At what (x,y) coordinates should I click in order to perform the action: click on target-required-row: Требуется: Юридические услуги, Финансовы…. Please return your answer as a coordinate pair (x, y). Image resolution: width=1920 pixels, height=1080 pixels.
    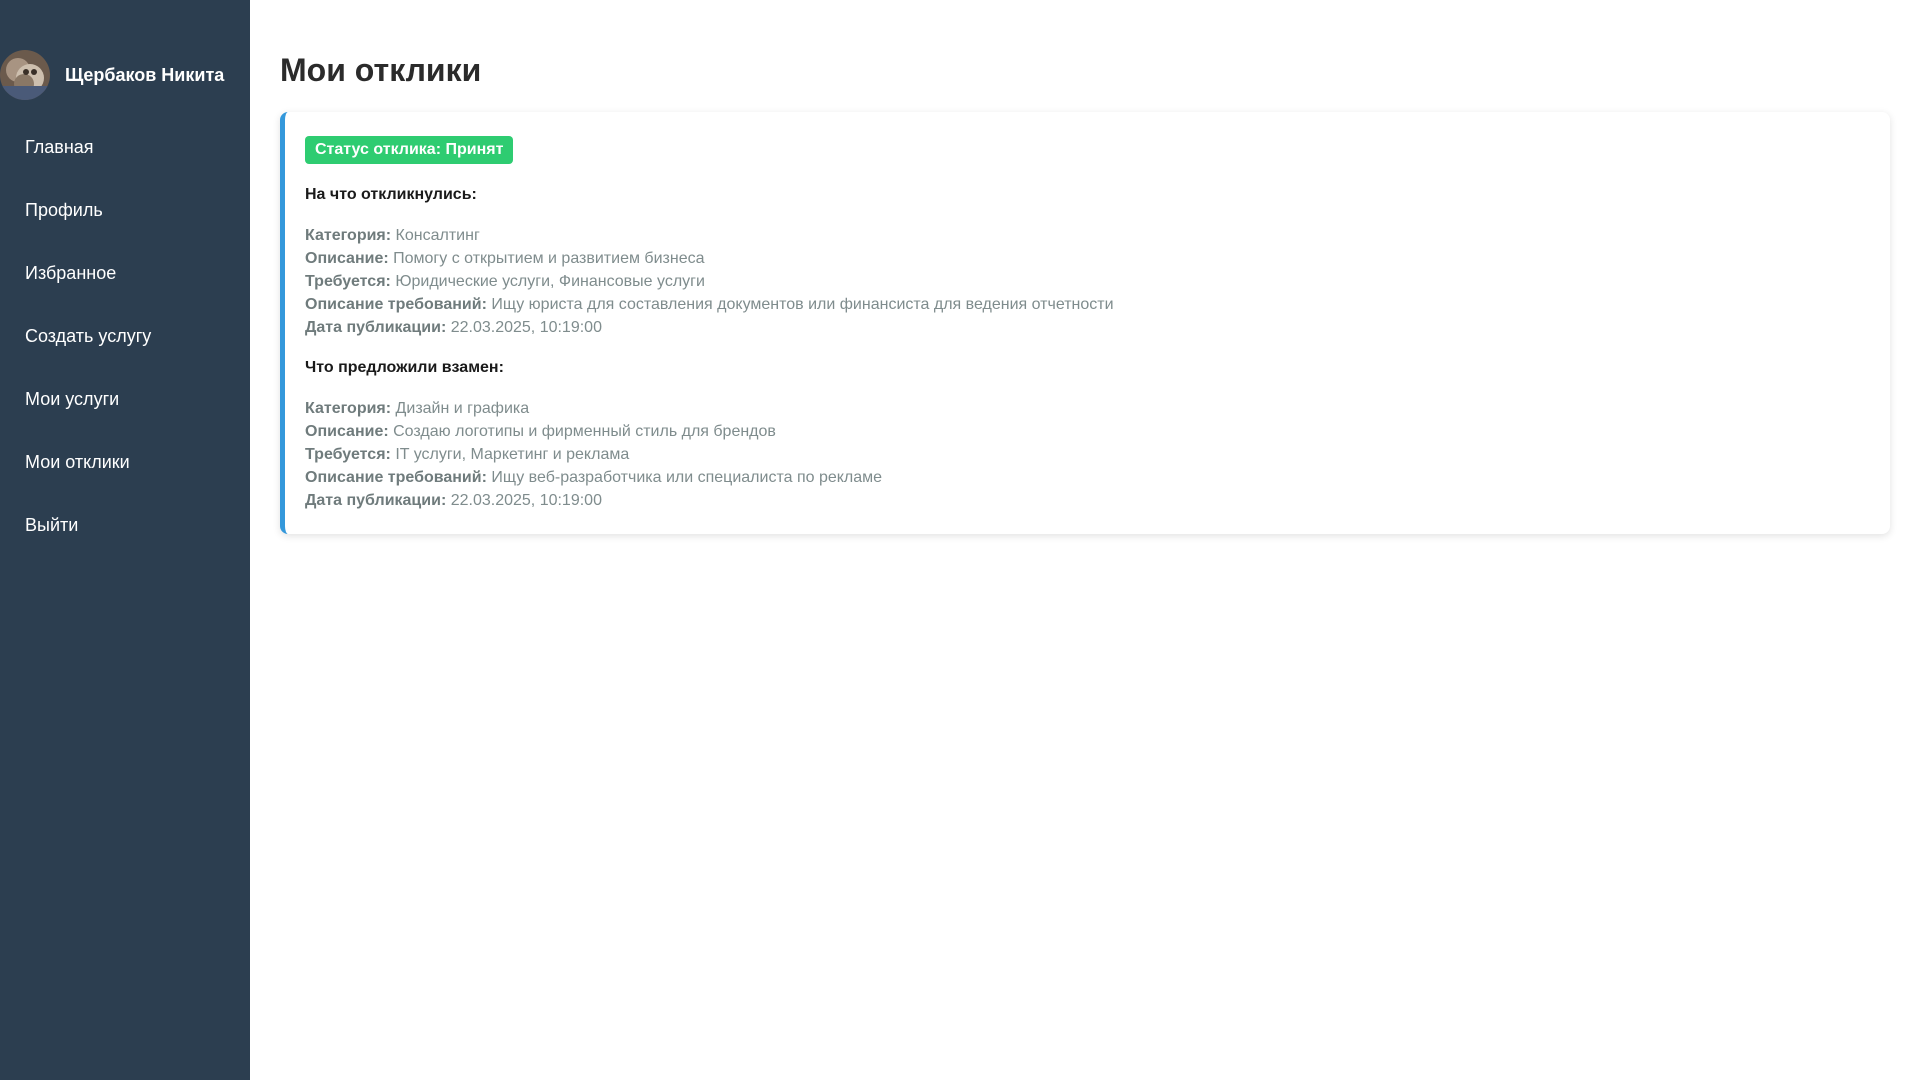
    Looking at the image, I should click on (1087, 281).